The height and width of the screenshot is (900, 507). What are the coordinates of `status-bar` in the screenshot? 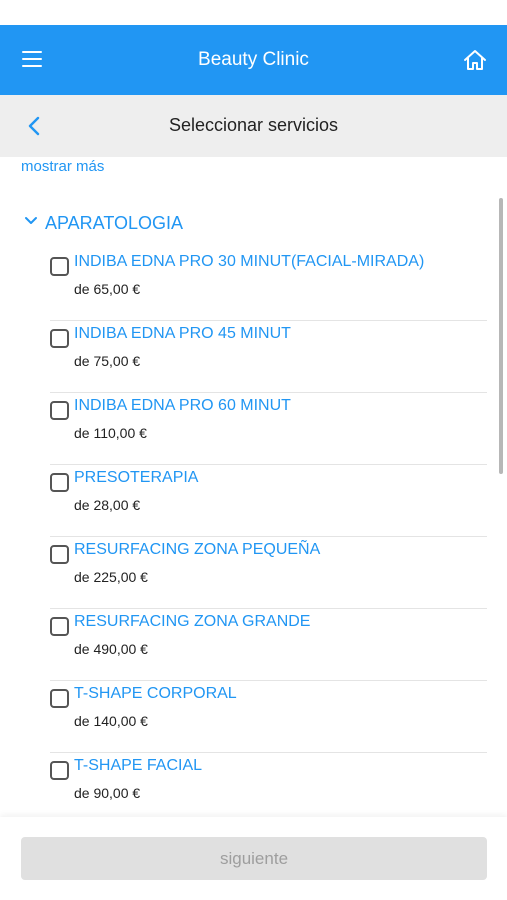 It's located at (253, 12).